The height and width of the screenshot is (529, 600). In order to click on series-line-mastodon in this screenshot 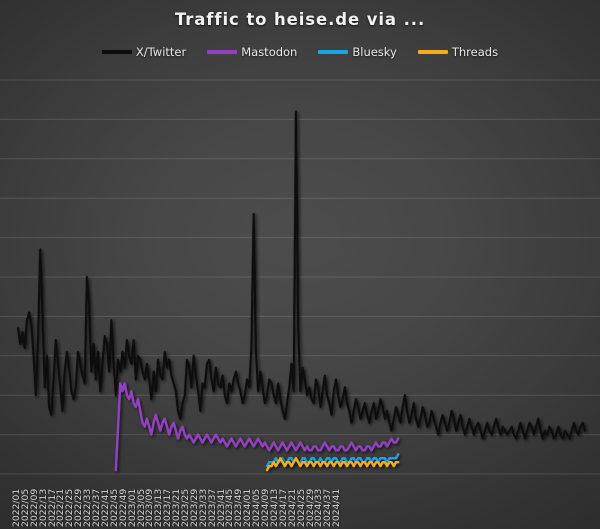, I will do `click(257, 427)`.